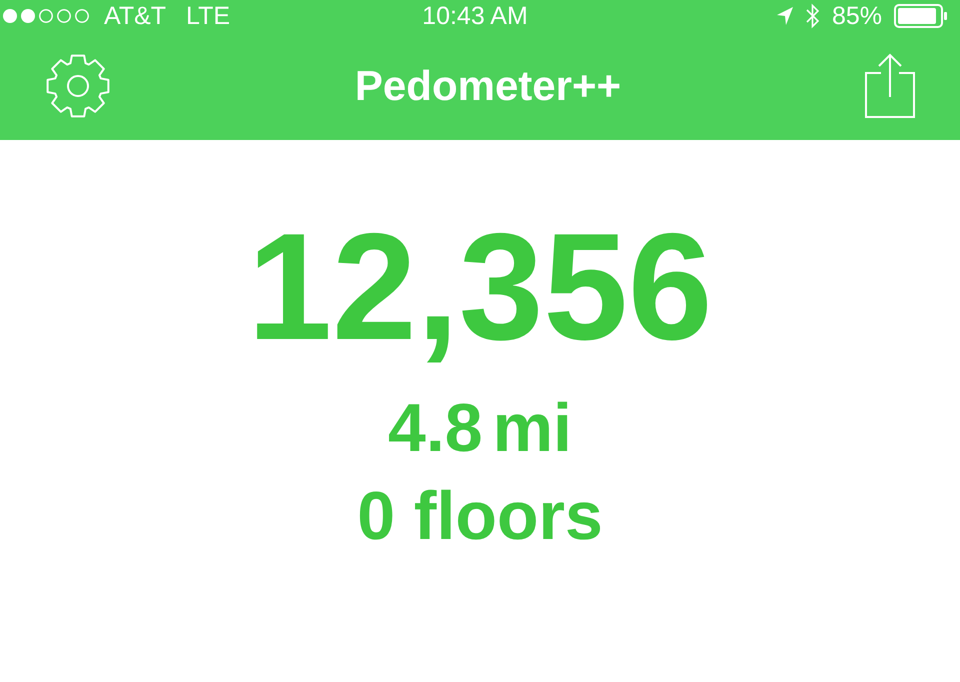  I want to click on settings-icon, so click(78, 86).